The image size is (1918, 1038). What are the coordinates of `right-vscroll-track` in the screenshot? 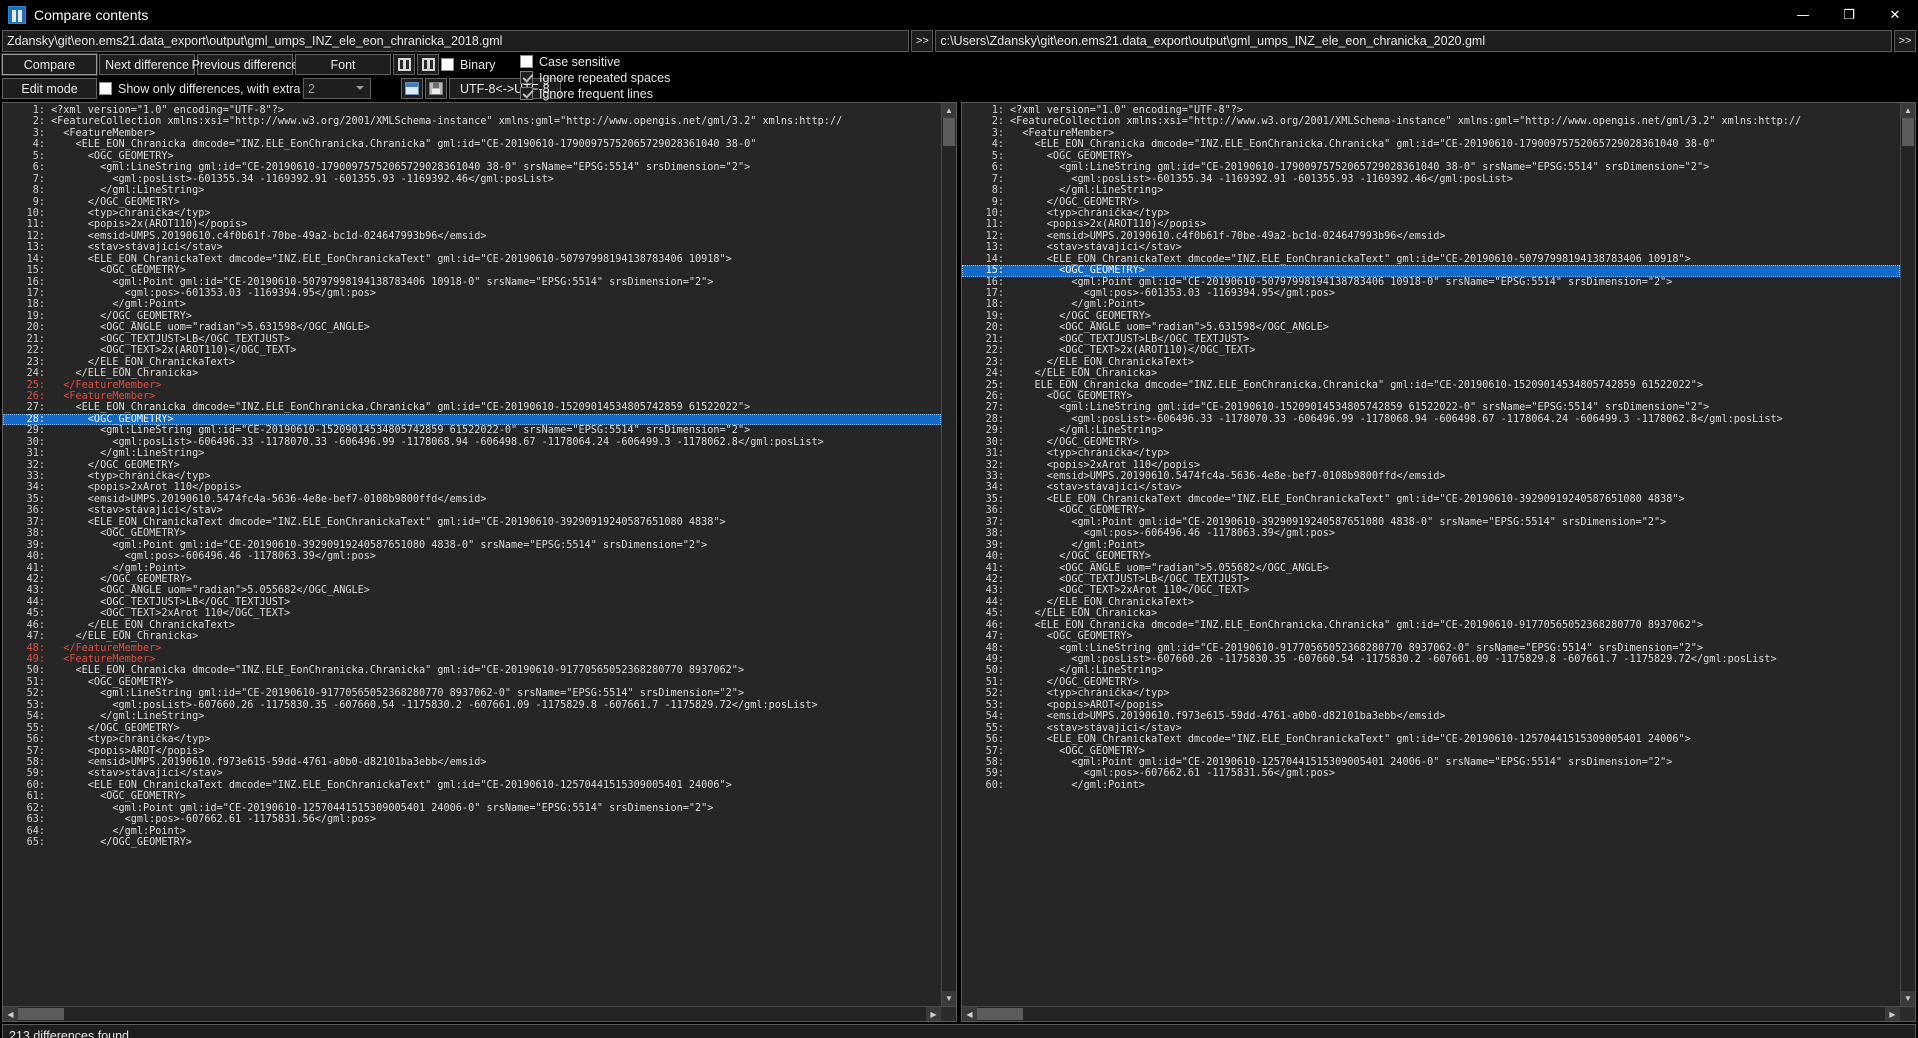 It's located at (1908, 554).